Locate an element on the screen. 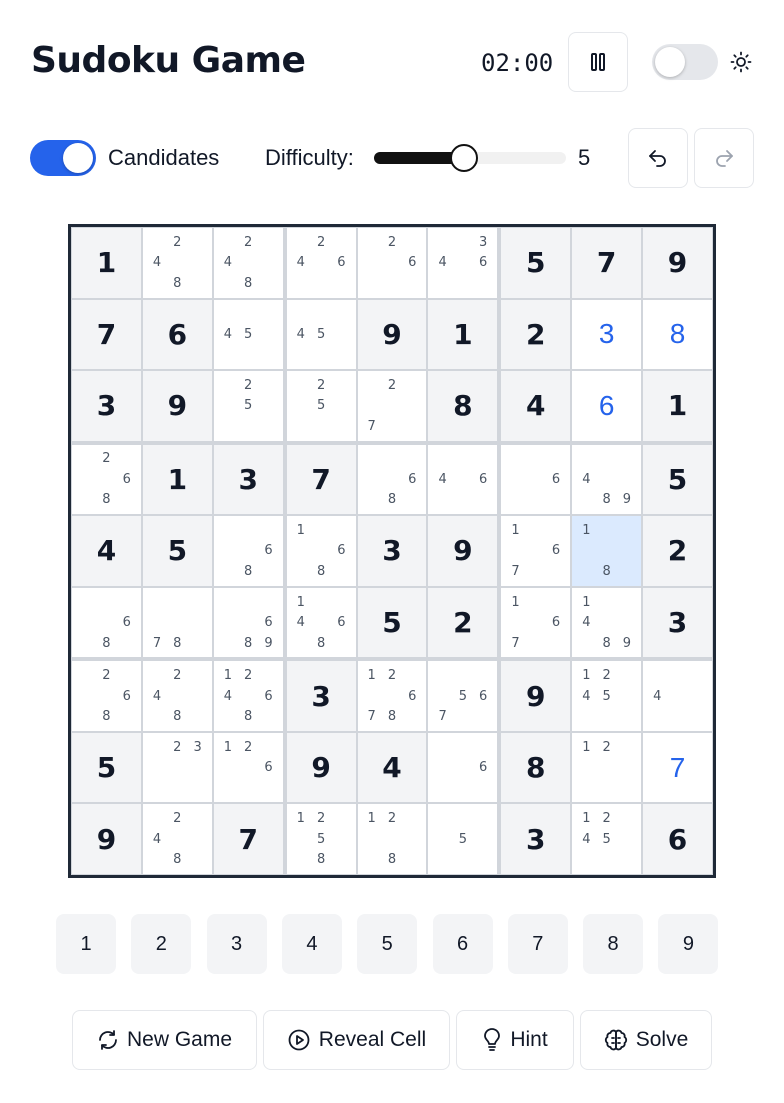 The width and height of the screenshot is (784, 1103). undo-button is located at coordinates (658, 158).